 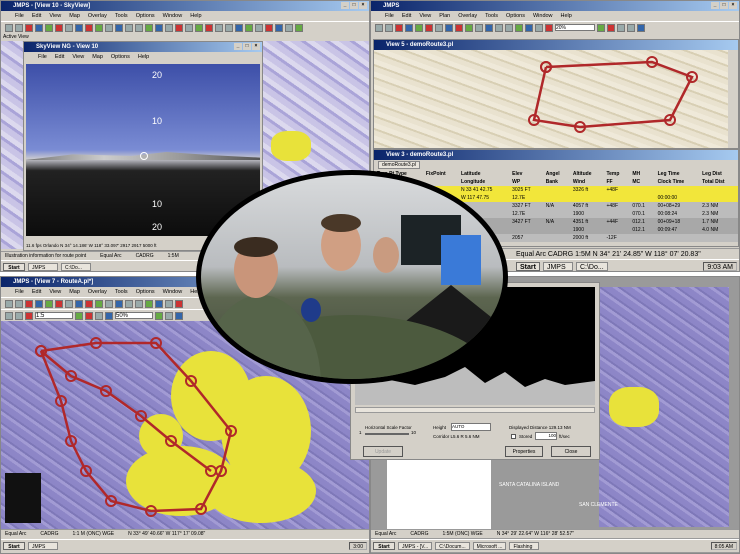 I want to click on aircraft-reticle-icon, so click(x=144, y=156).